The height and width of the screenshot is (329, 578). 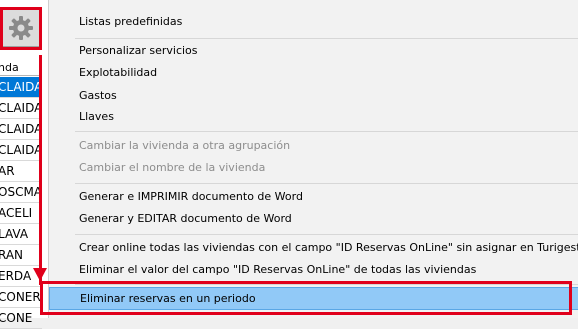 I want to click on menu-item-cambiar-nombre: Cambiar el nombre de la vivienda, so click(x=313, y=168).